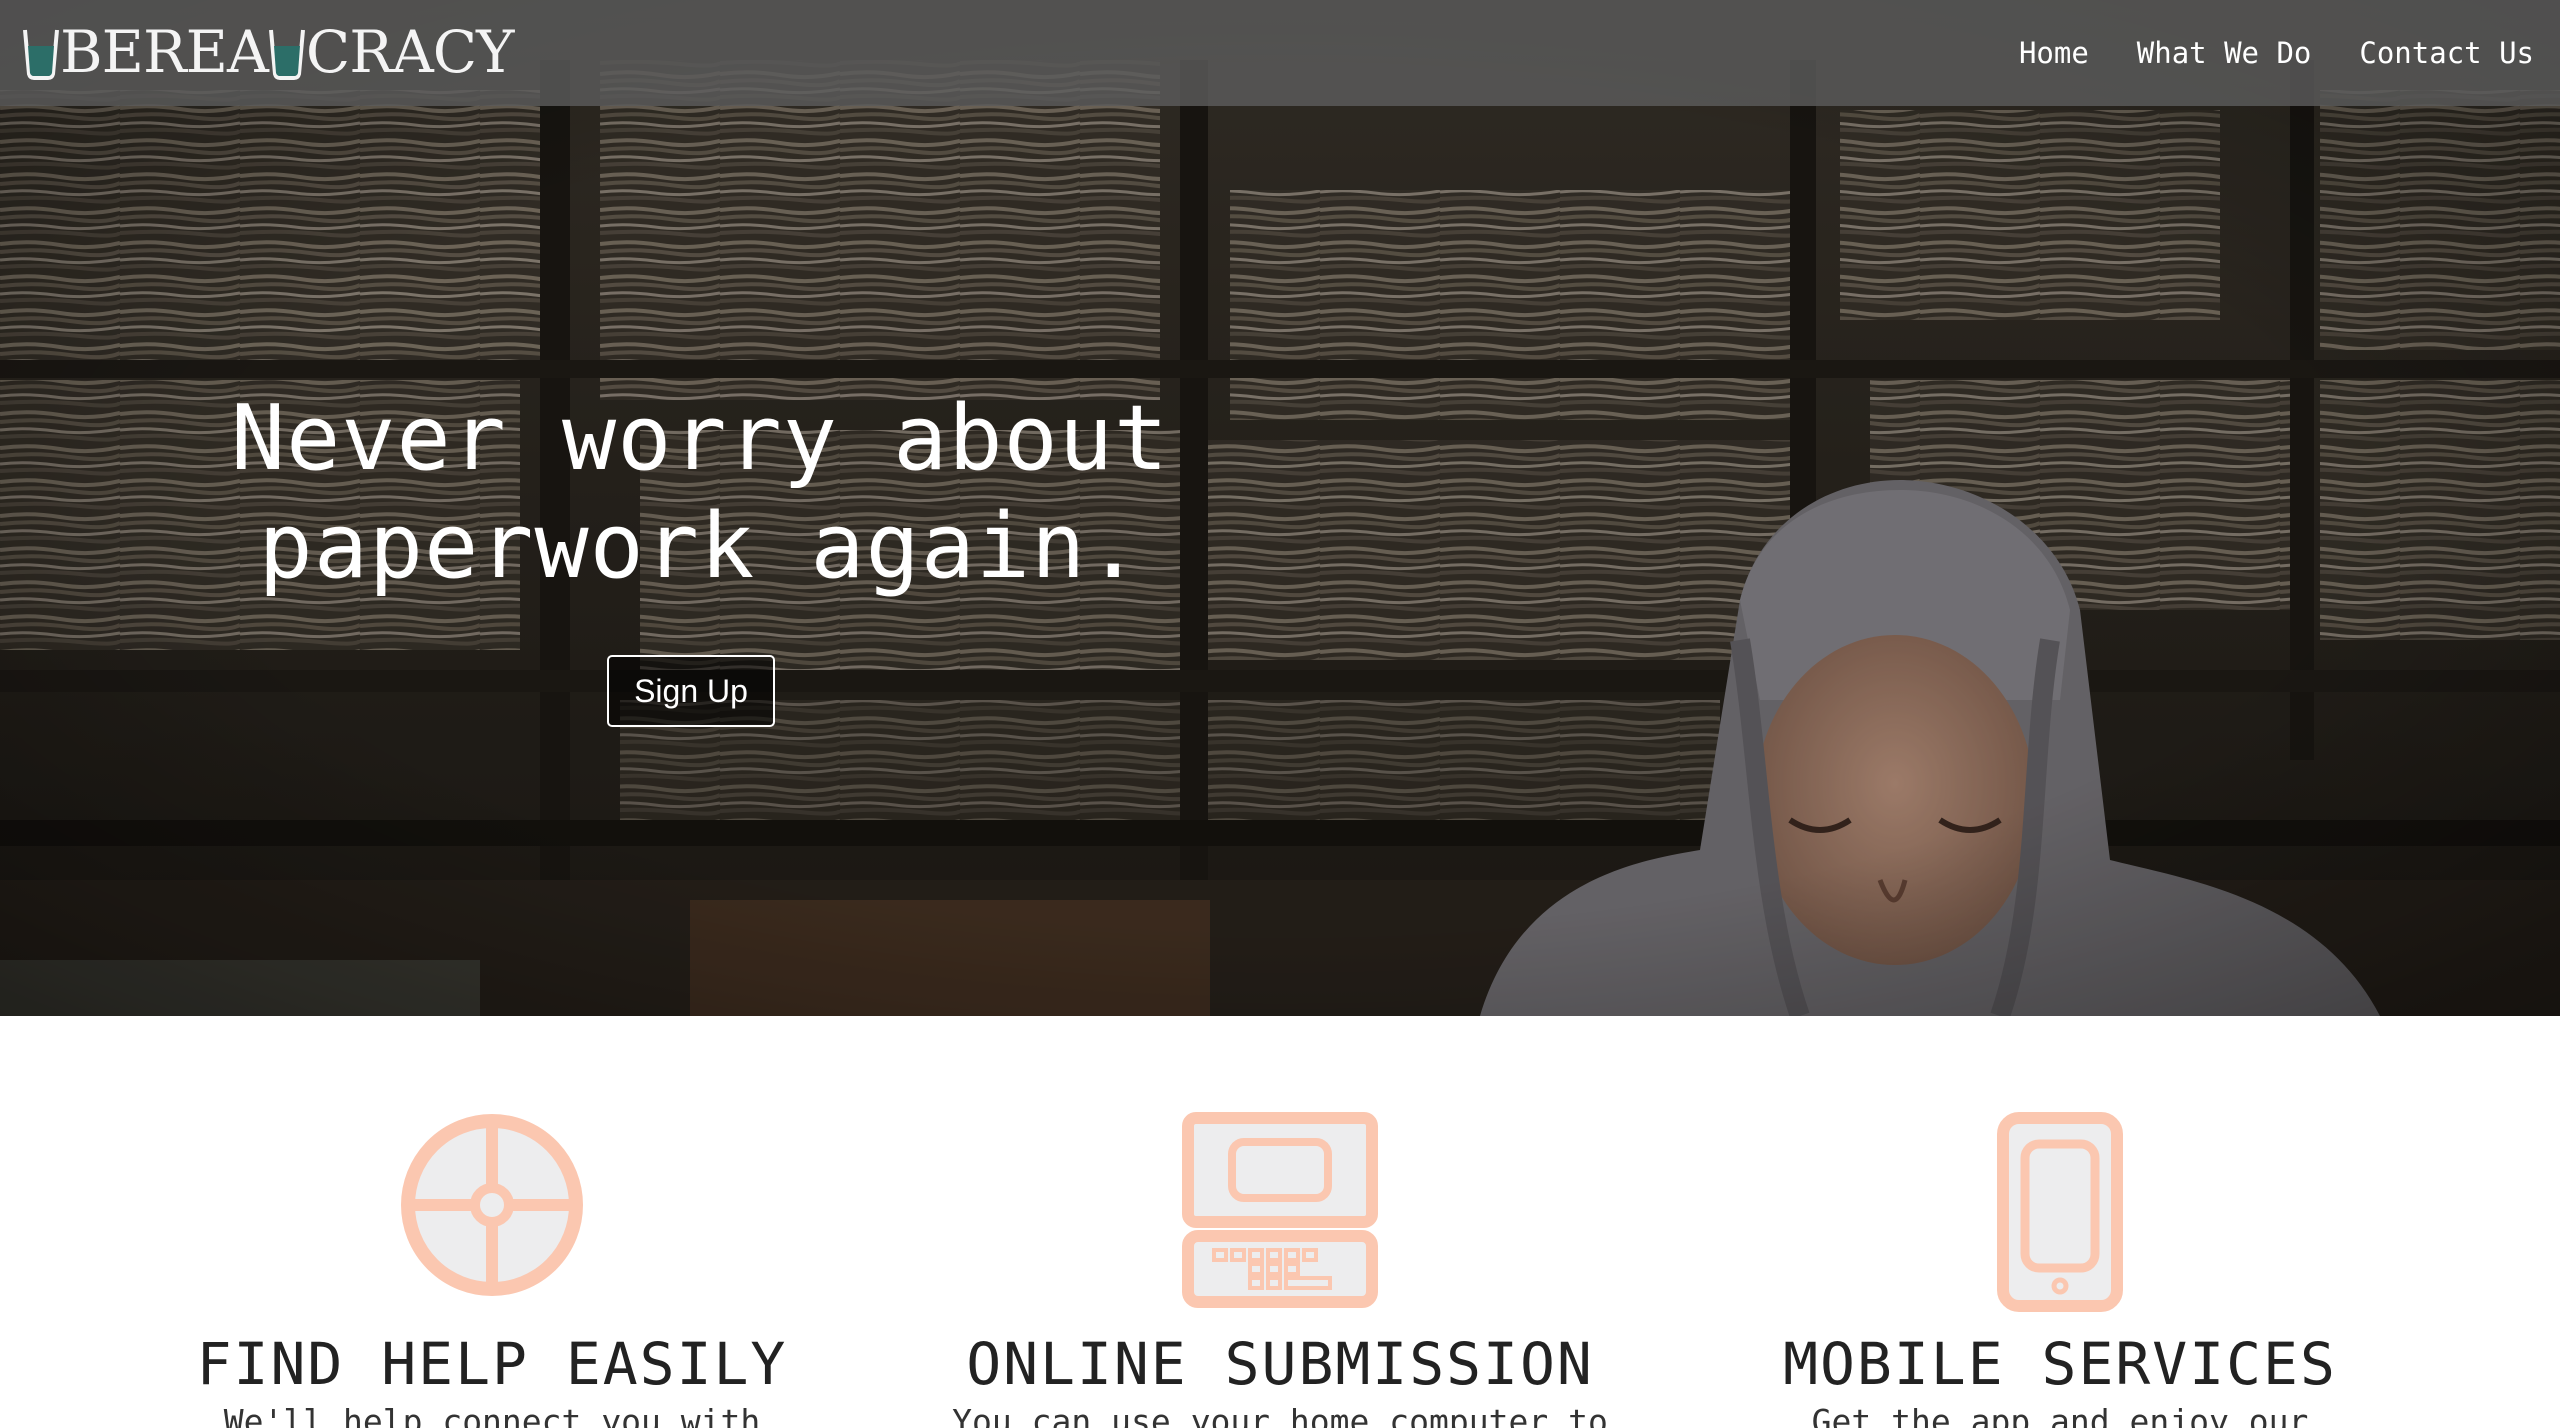 The width and height of the screenshot is (2560, 1428). Describe the element at coordinates (492, 1205) in the screenshot. I see `crosshair-icon` at that location.